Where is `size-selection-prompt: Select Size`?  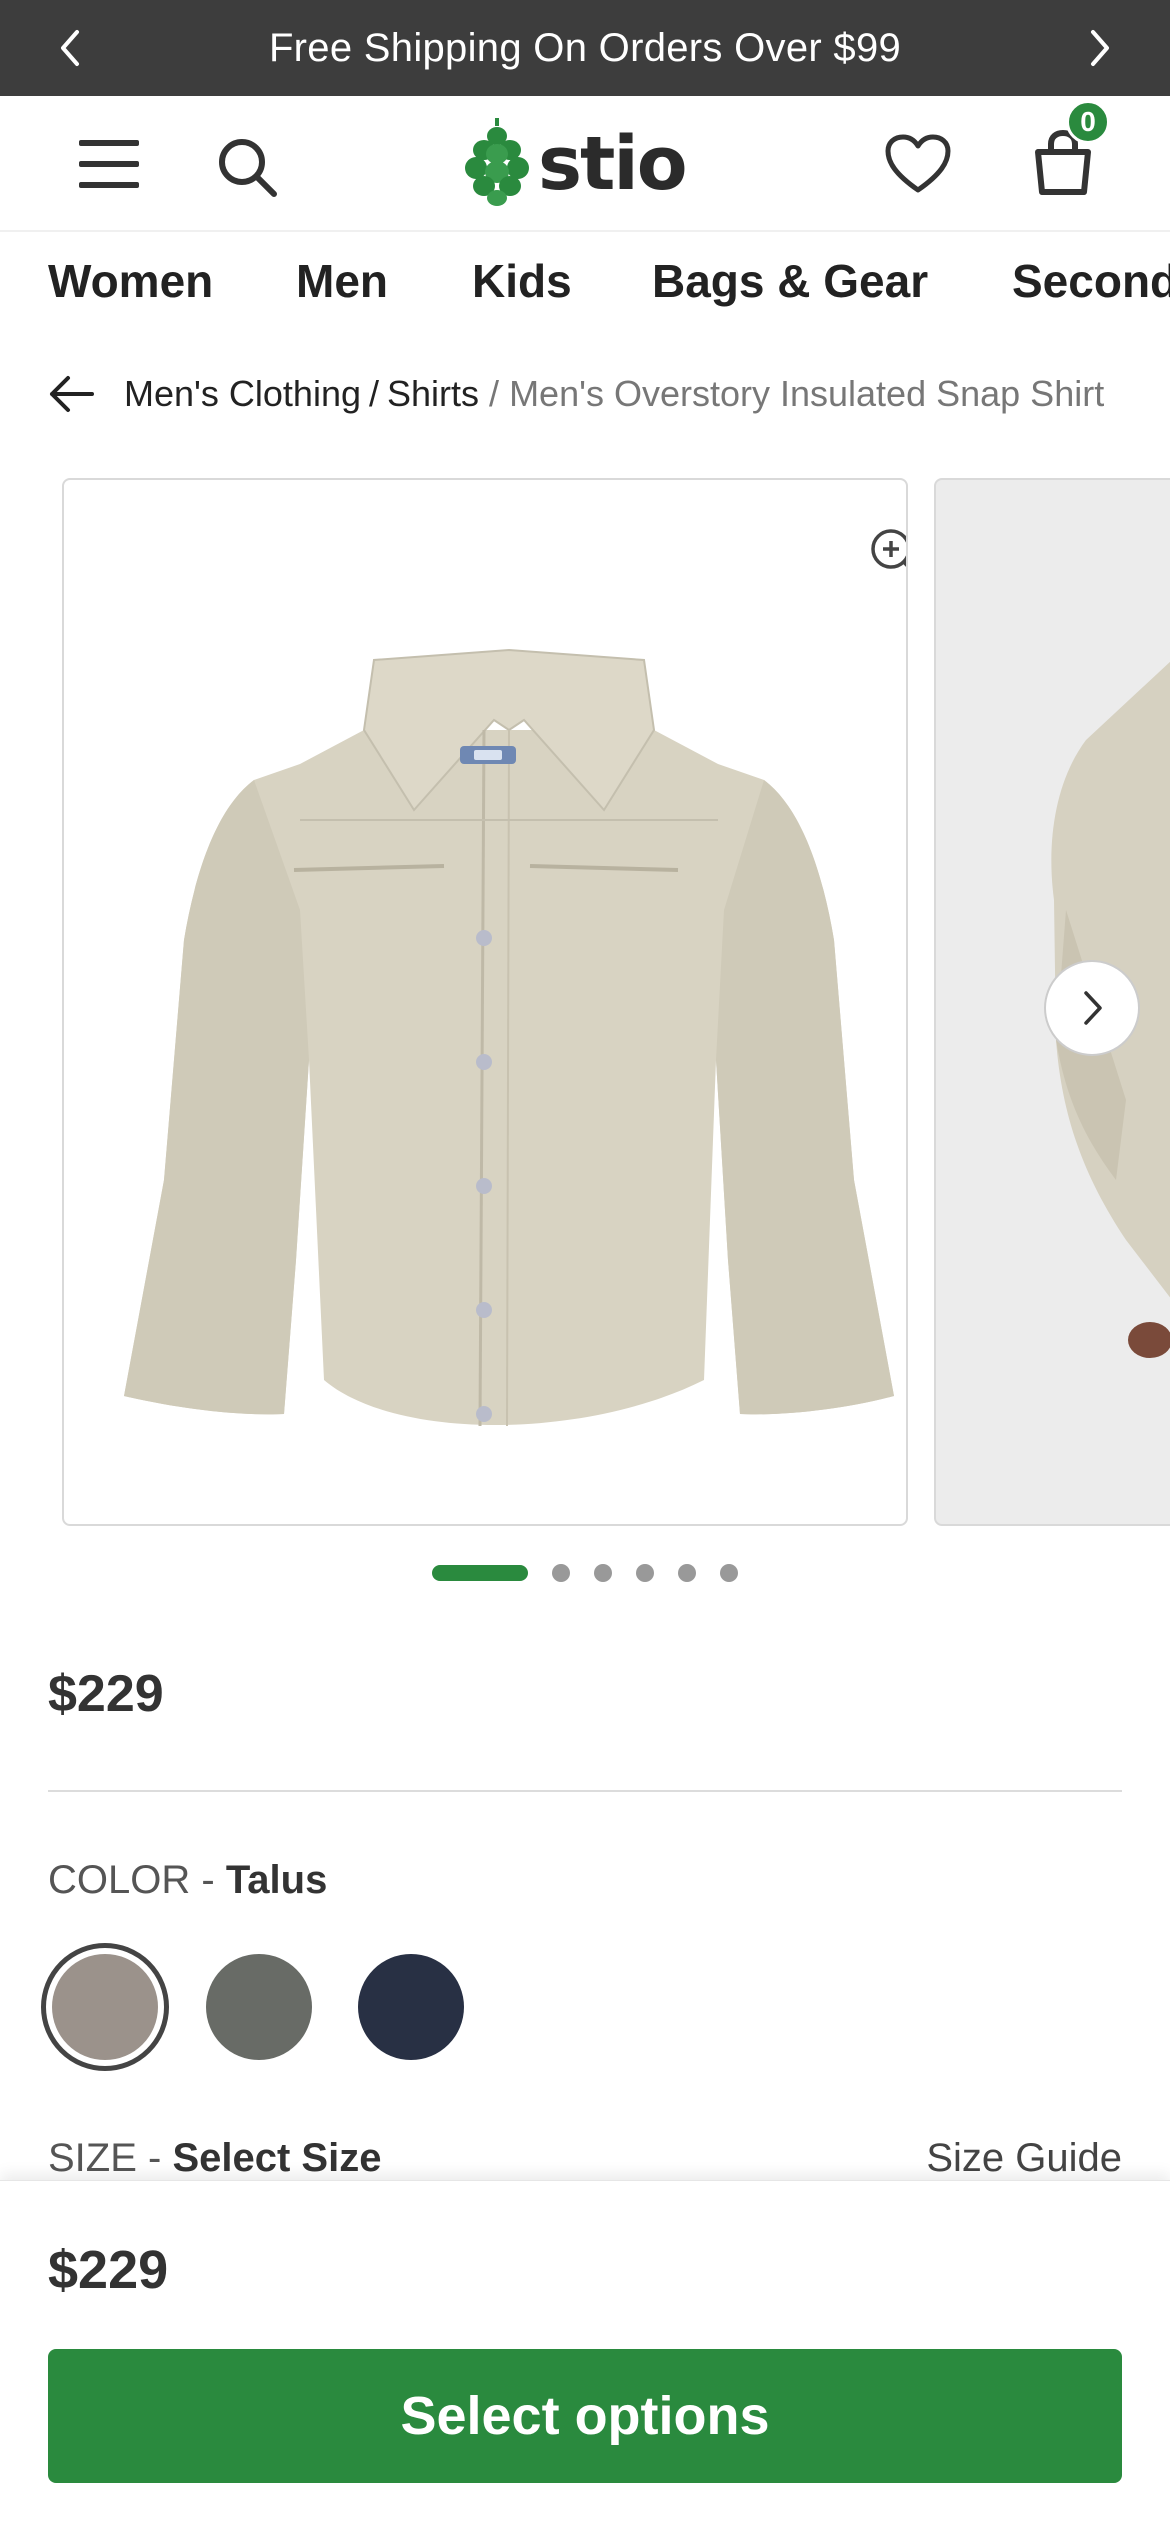
size-selection-prompt: Select Size is located at coordinates (277, 2158).